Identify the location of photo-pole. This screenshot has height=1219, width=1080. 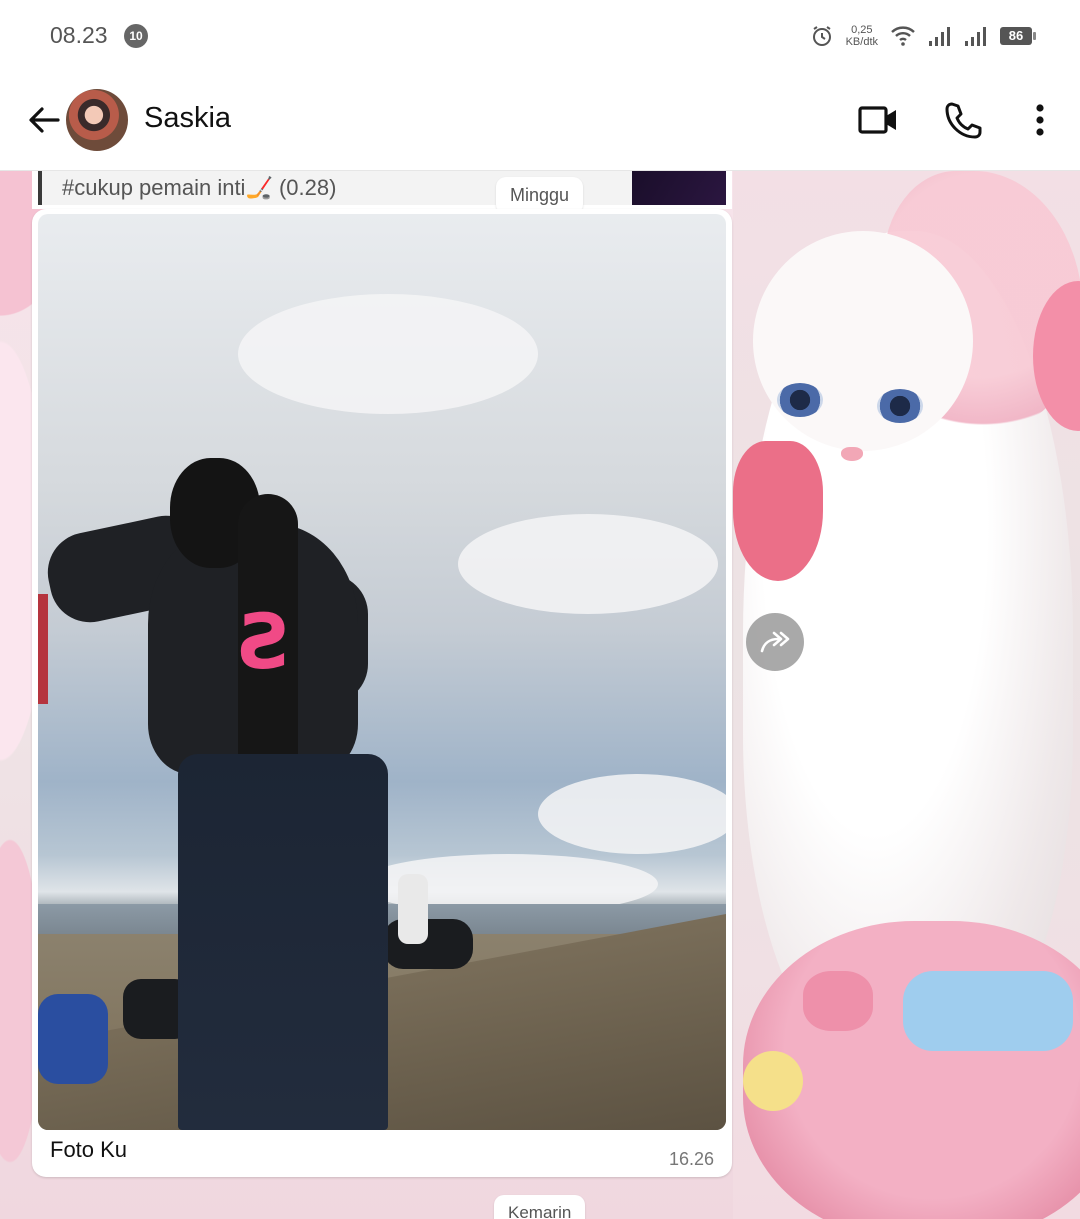
(43, 649).